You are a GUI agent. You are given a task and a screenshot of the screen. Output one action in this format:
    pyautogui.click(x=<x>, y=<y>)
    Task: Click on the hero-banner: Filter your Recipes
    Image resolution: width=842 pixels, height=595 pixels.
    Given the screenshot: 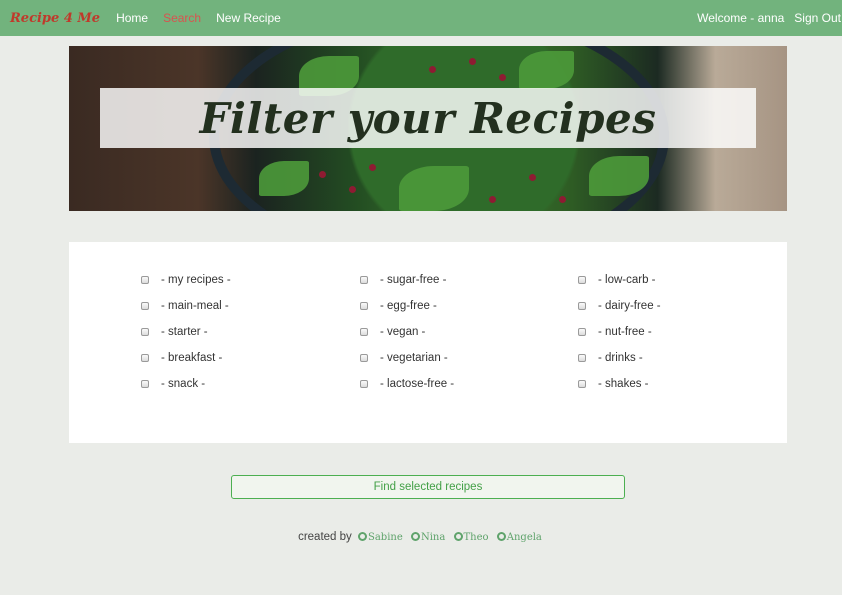 What is the action you would take?
    pyautogui.click(x=428, y=118)
    